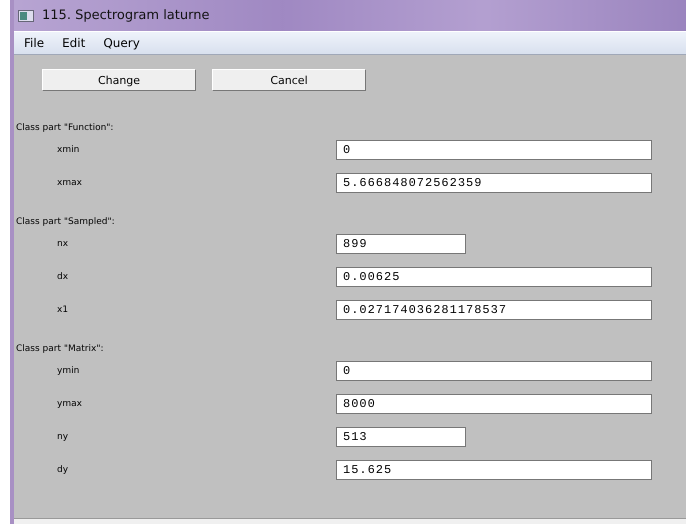 The width and height of the screenshot is (686, 524). I want to click on section-heading: Class part "Matrix":, so click(60, 348).